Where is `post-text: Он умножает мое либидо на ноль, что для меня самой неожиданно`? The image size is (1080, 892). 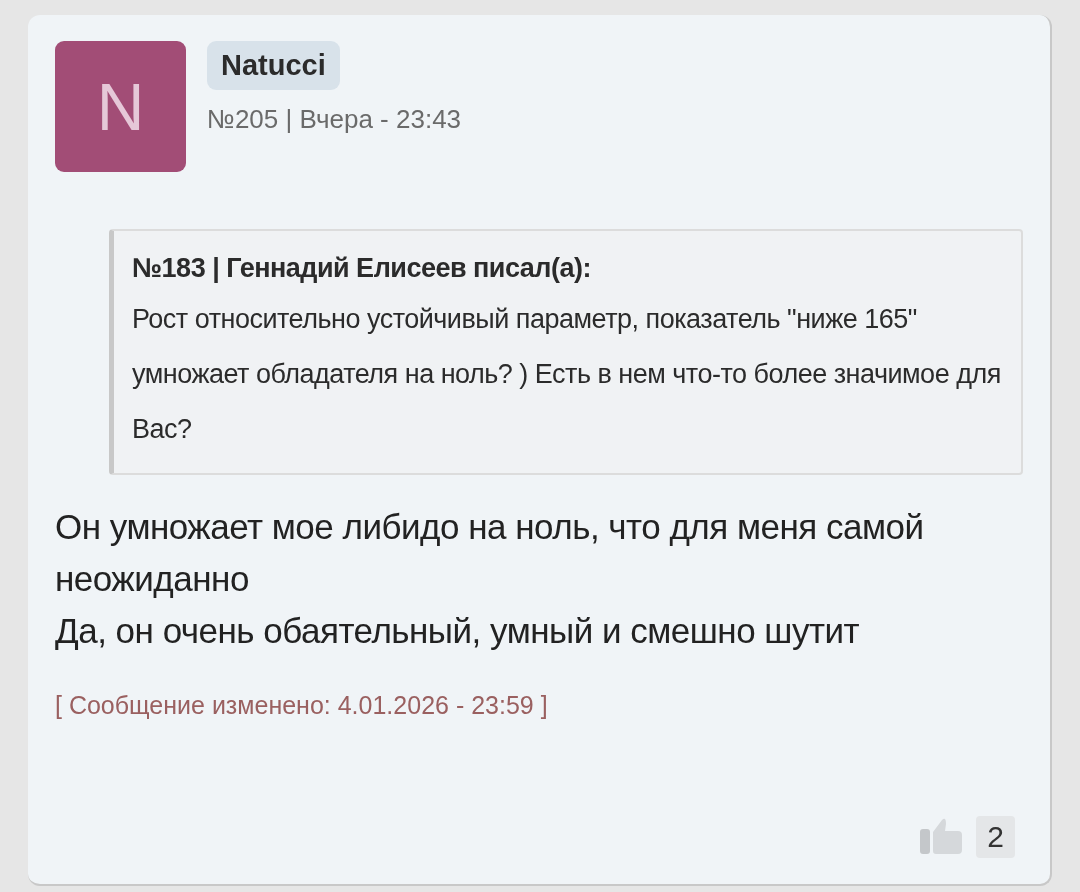 post-text: Он умножает мое либидо на ноль, что для меня самой неожиданно is located at coordinates (490, 553).